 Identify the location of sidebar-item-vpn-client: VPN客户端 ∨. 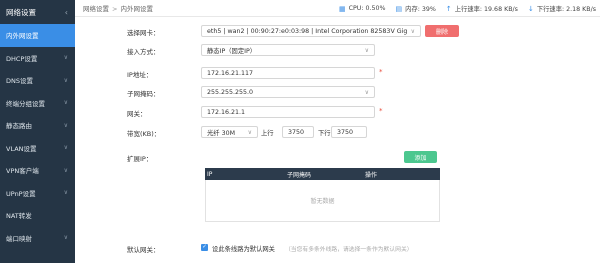
(37, 170).